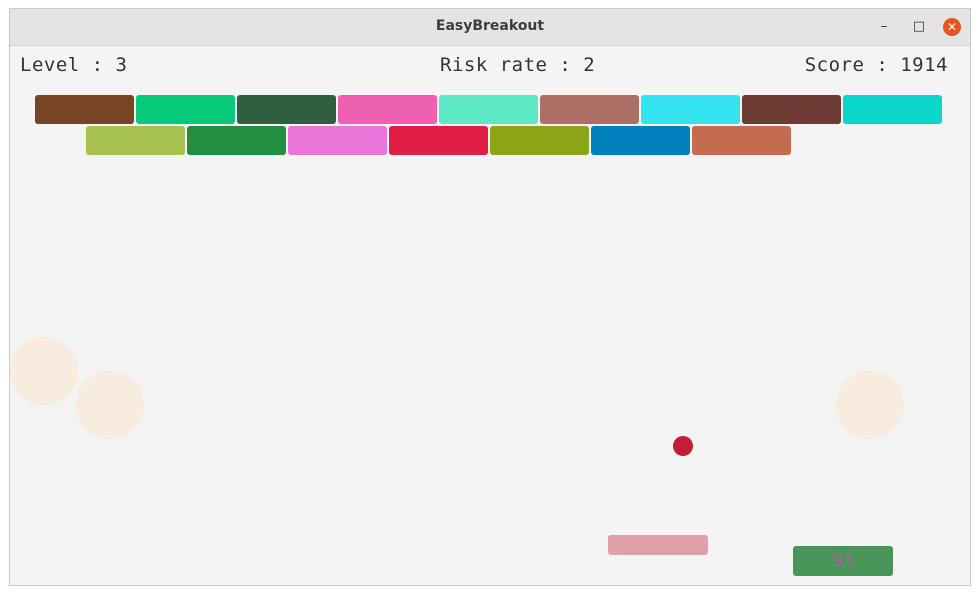 This screenshot has width=980, height=595. Describe the element at coordinates (683, 446) in the screenshot. I see `ball` at that location.